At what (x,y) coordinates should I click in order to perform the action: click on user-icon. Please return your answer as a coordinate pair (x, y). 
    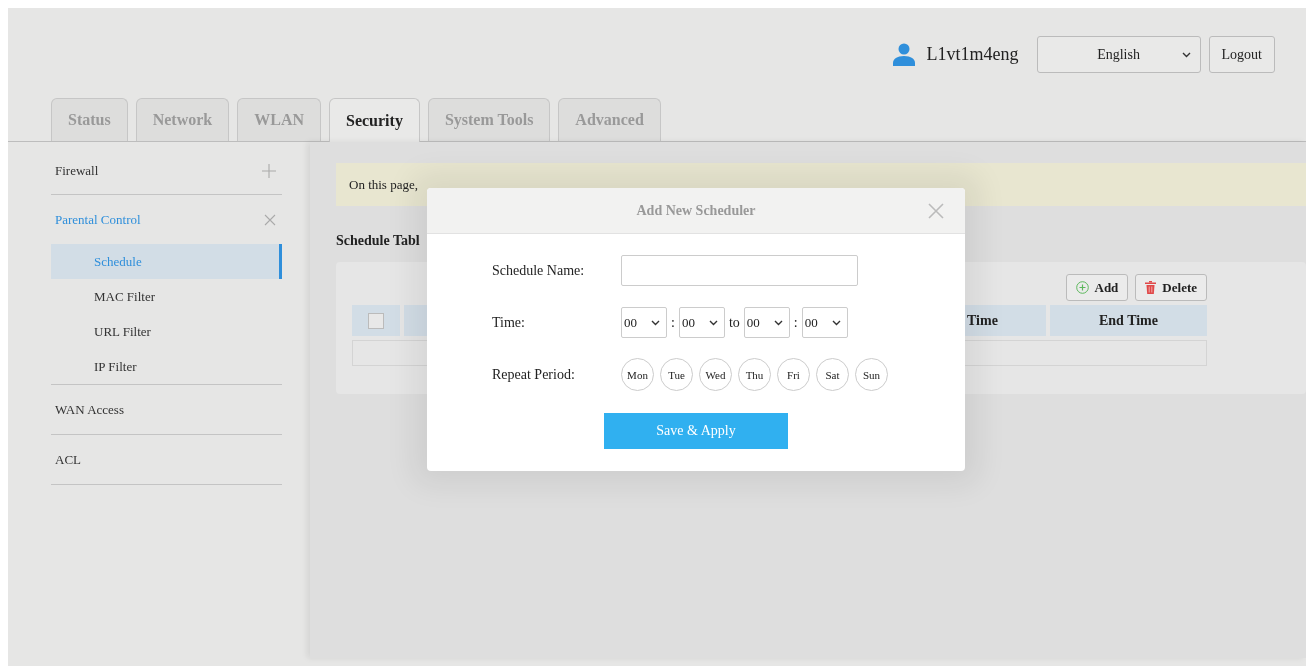
    Looking at the image, I should click on (903, 54).